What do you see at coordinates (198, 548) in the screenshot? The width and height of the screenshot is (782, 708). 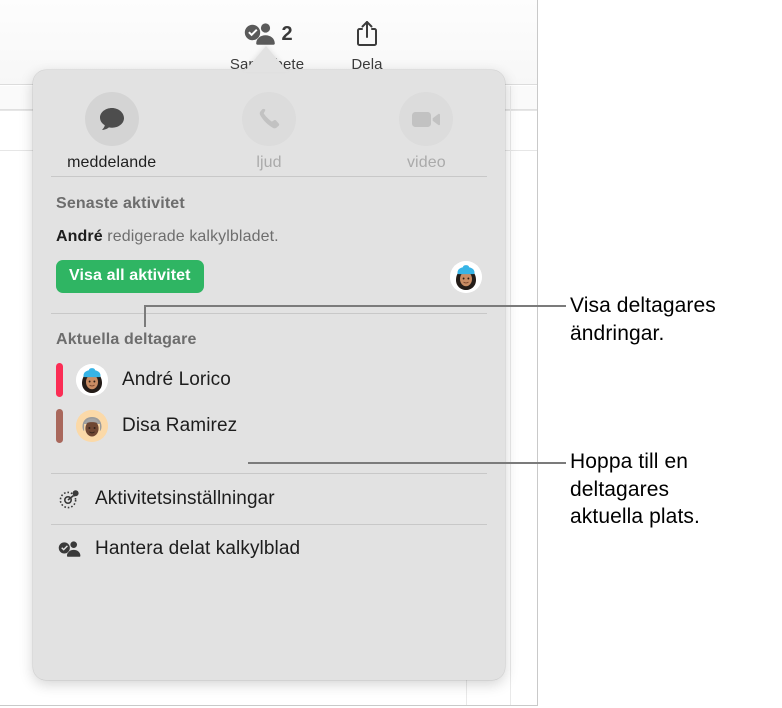 I see `menu-item-label: Hantera delat kalkylblad` at bounding box center [198, 548].